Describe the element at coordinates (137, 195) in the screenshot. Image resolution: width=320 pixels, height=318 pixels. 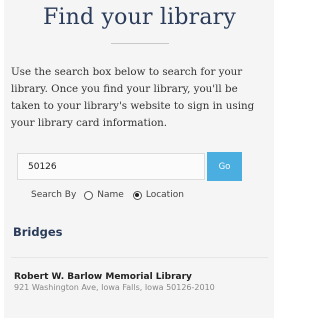
I see `radio-location-circle` at that location.